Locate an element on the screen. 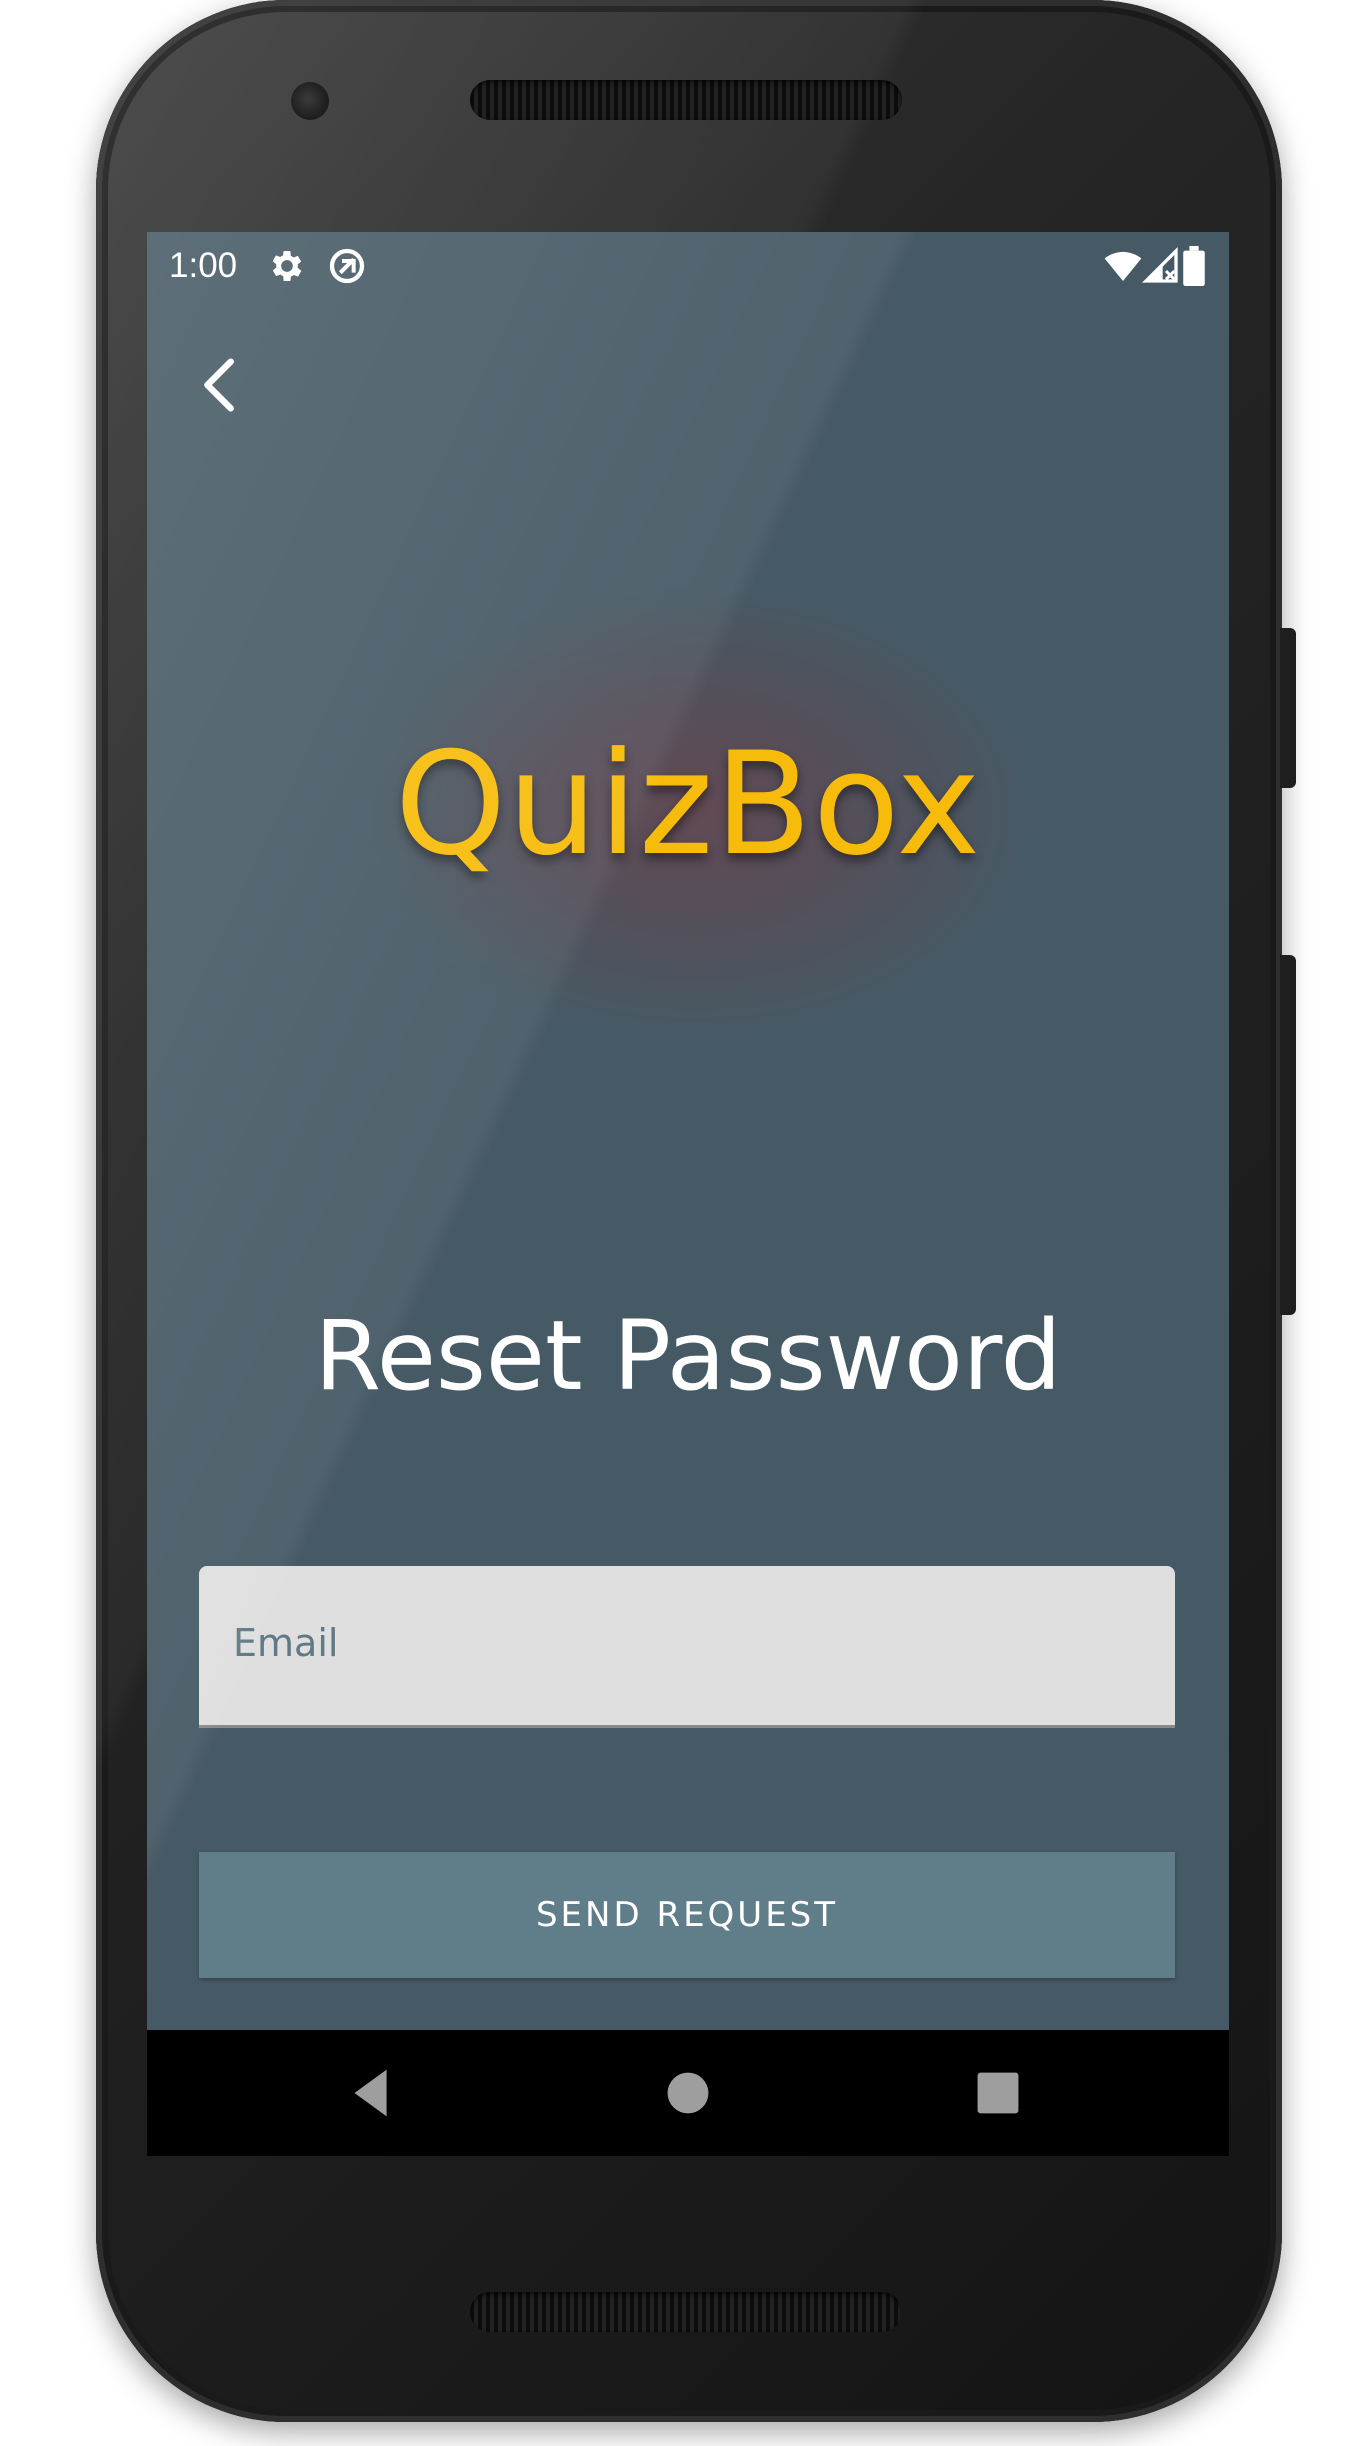 This screenshot has height=2446, width=1370. earpiece-speaker is located at coordinates (686, 100).